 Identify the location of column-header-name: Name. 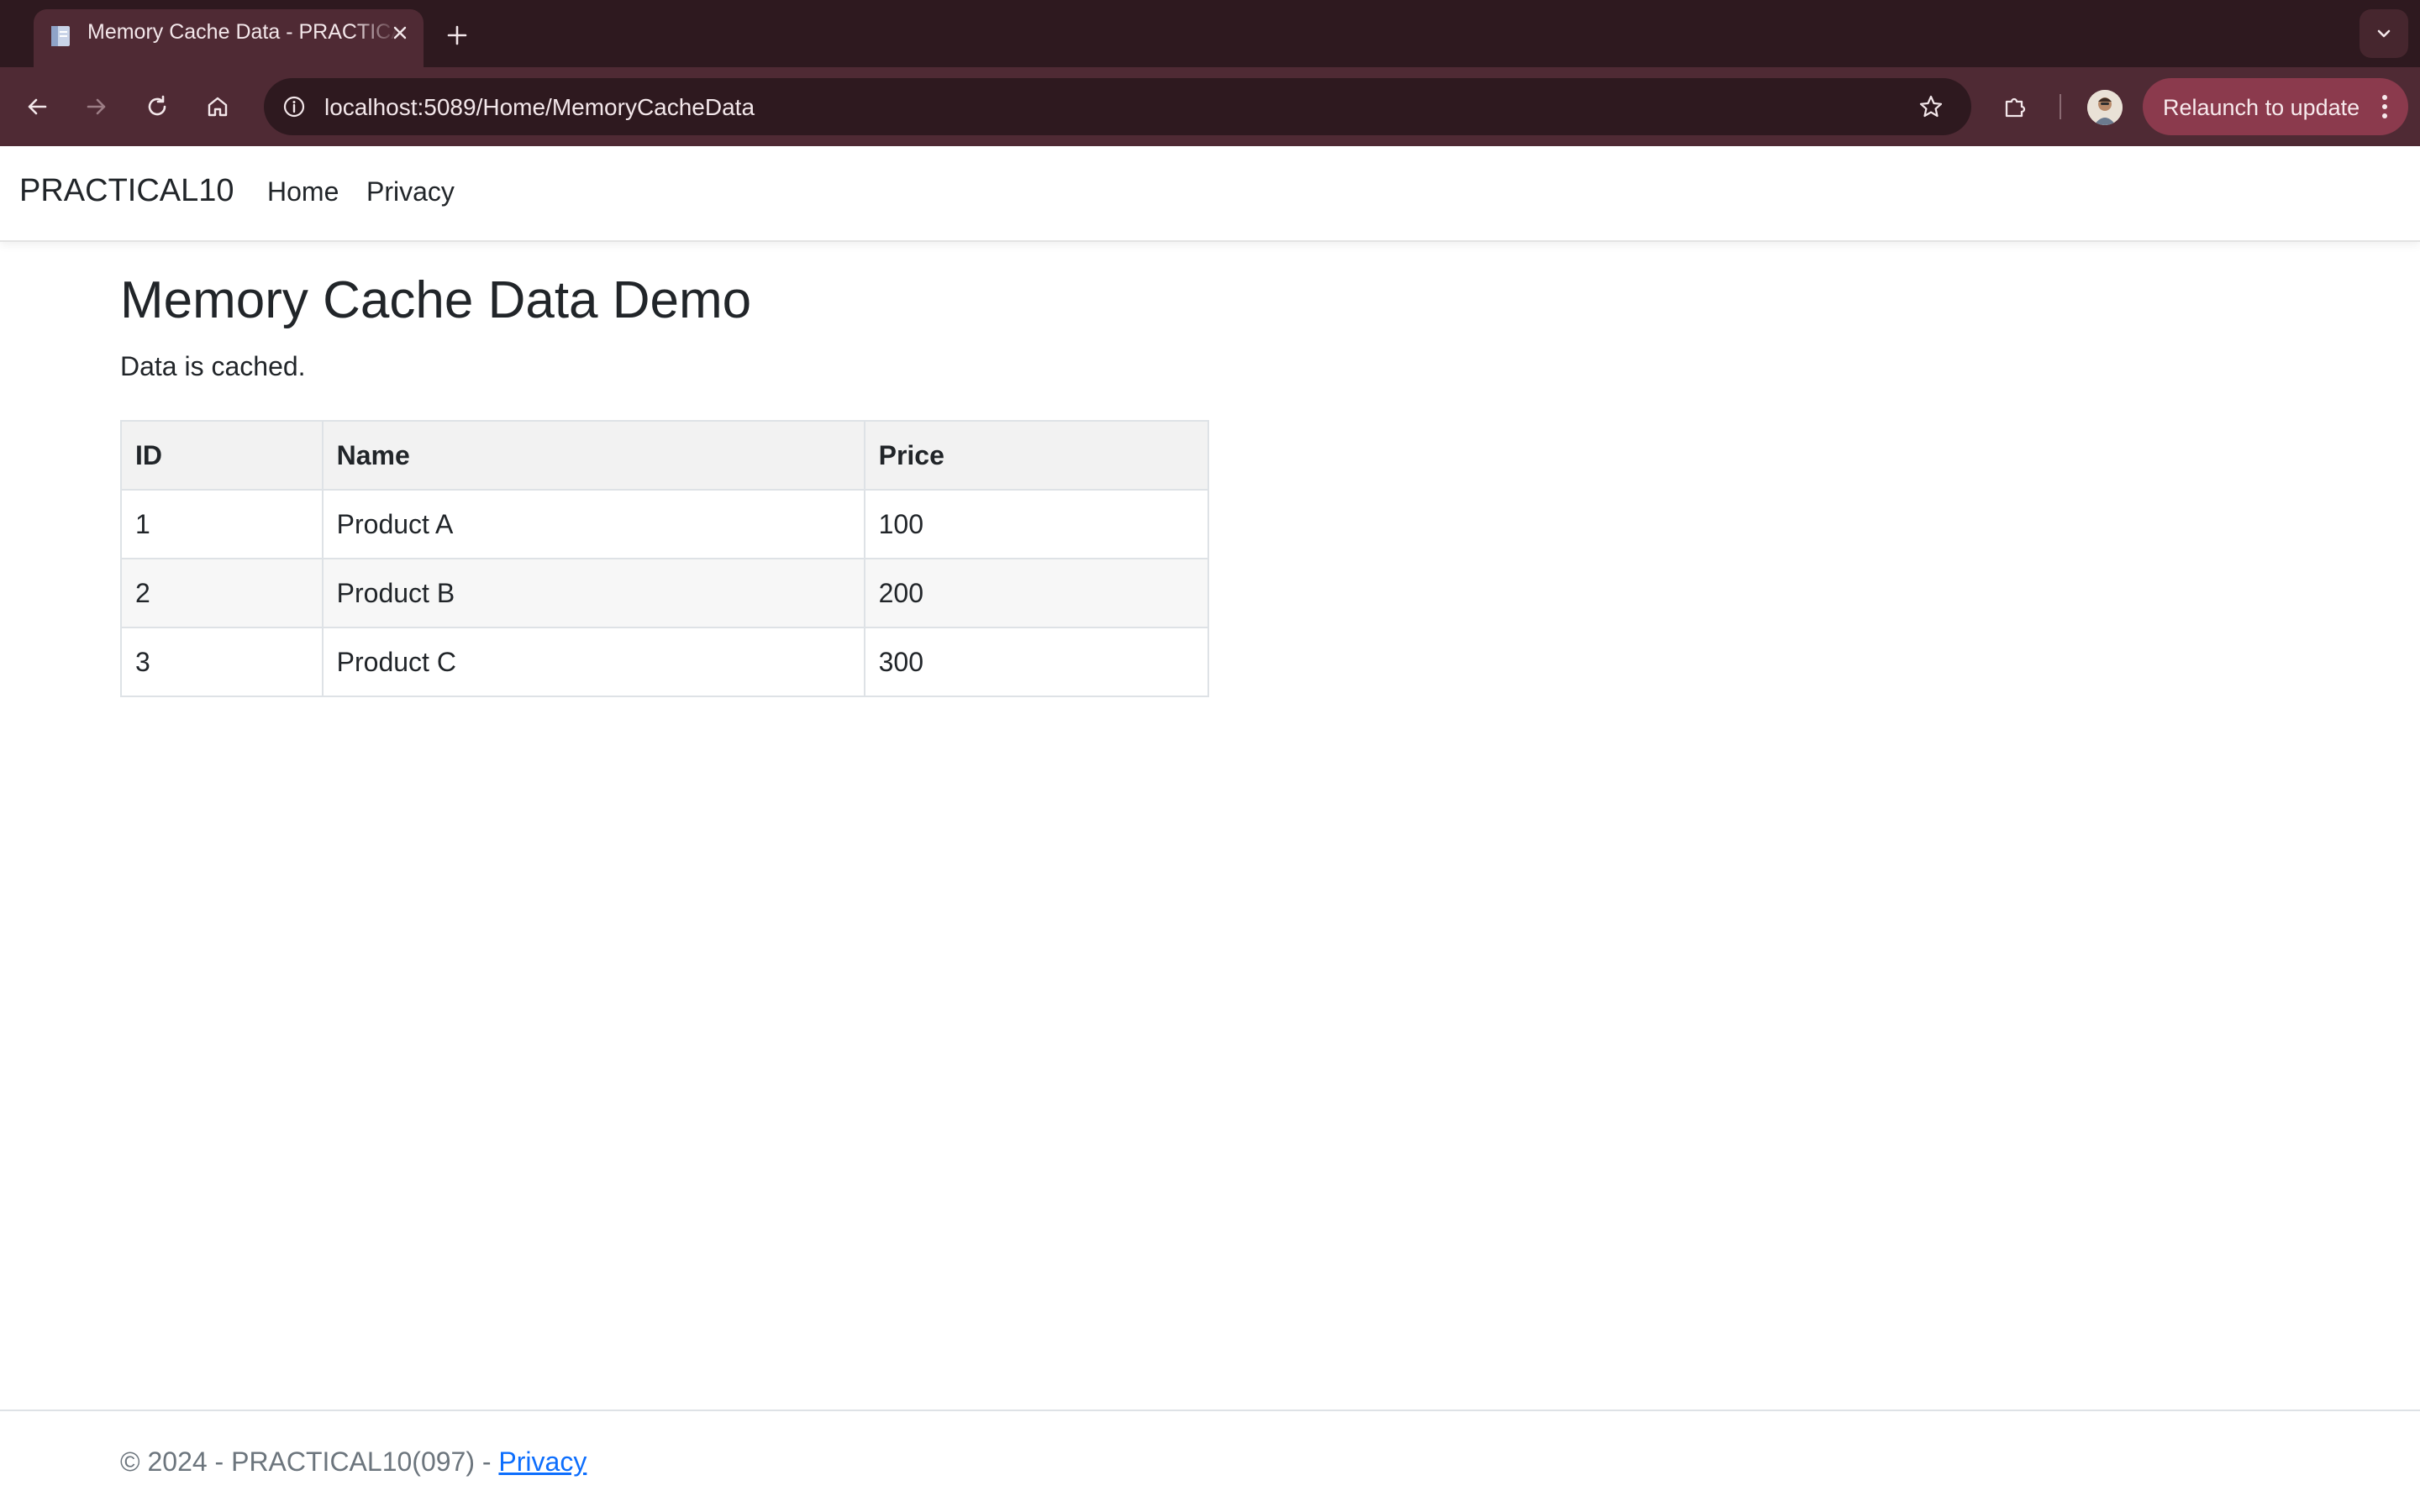
(593, 455).